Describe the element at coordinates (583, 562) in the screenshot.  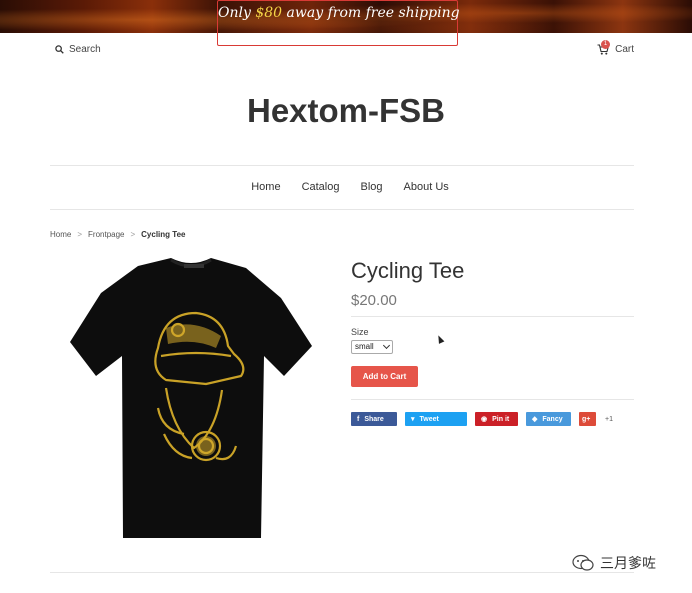
I see `chat-bubbles-icon` at that location.